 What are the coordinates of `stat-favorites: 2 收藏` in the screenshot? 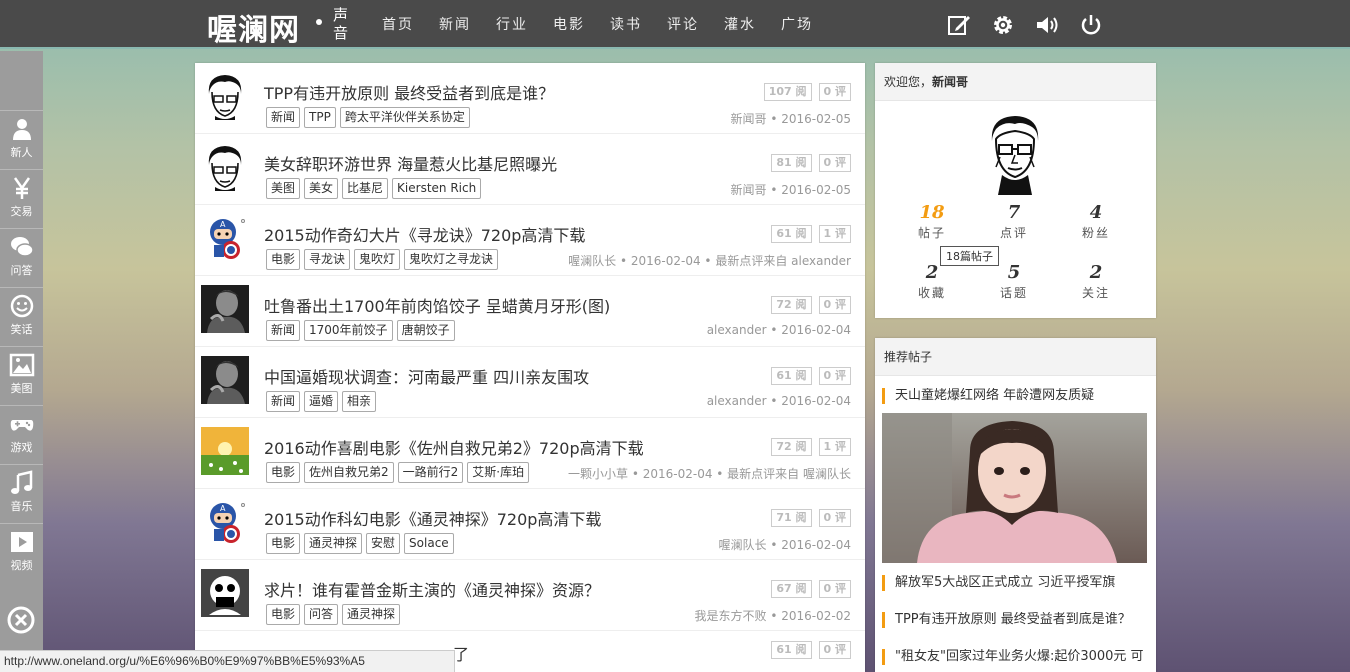 It's located at (932, 281).